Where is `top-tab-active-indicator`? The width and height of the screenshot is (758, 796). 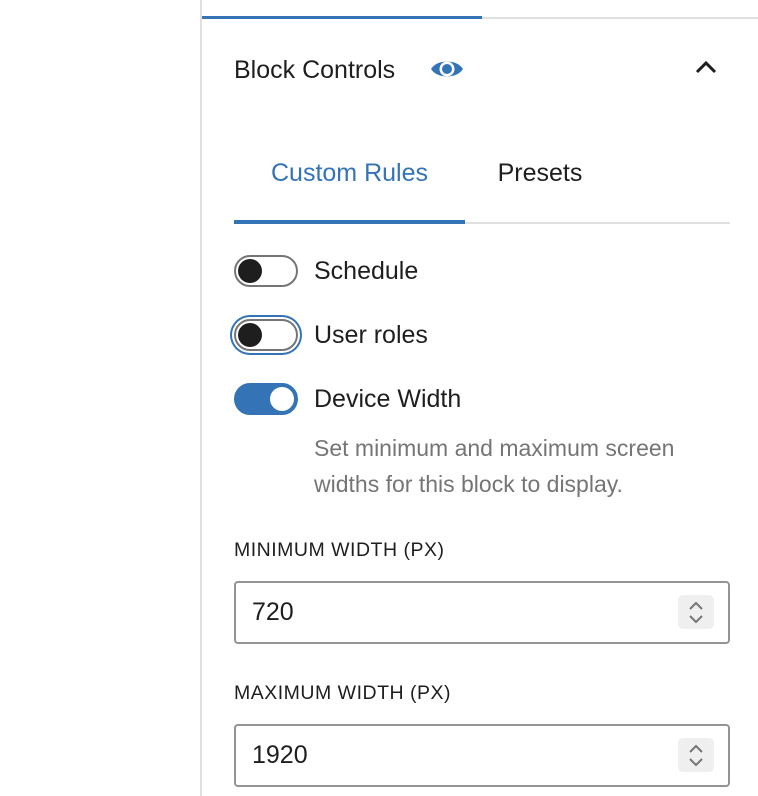
top-tab-active-indicator is located at coordinates (342, 17).